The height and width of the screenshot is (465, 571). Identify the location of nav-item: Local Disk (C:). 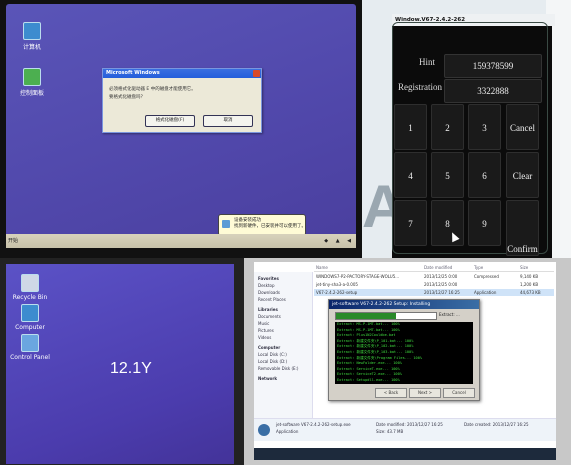
(283, 354).